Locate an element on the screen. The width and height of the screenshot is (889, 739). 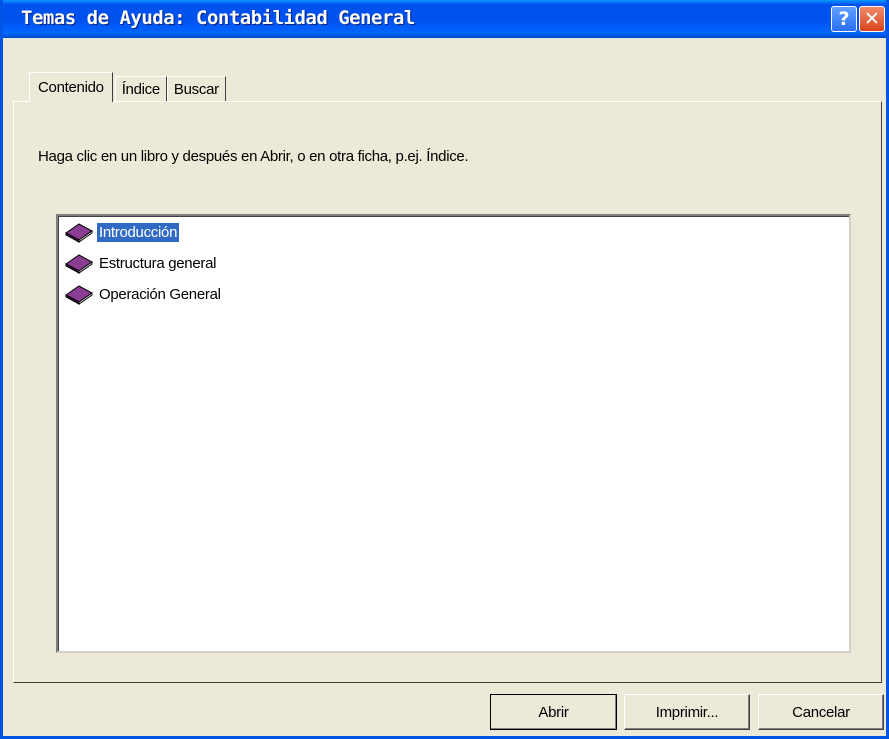
close-icon: ✕ is located at coordinates (872, 19).